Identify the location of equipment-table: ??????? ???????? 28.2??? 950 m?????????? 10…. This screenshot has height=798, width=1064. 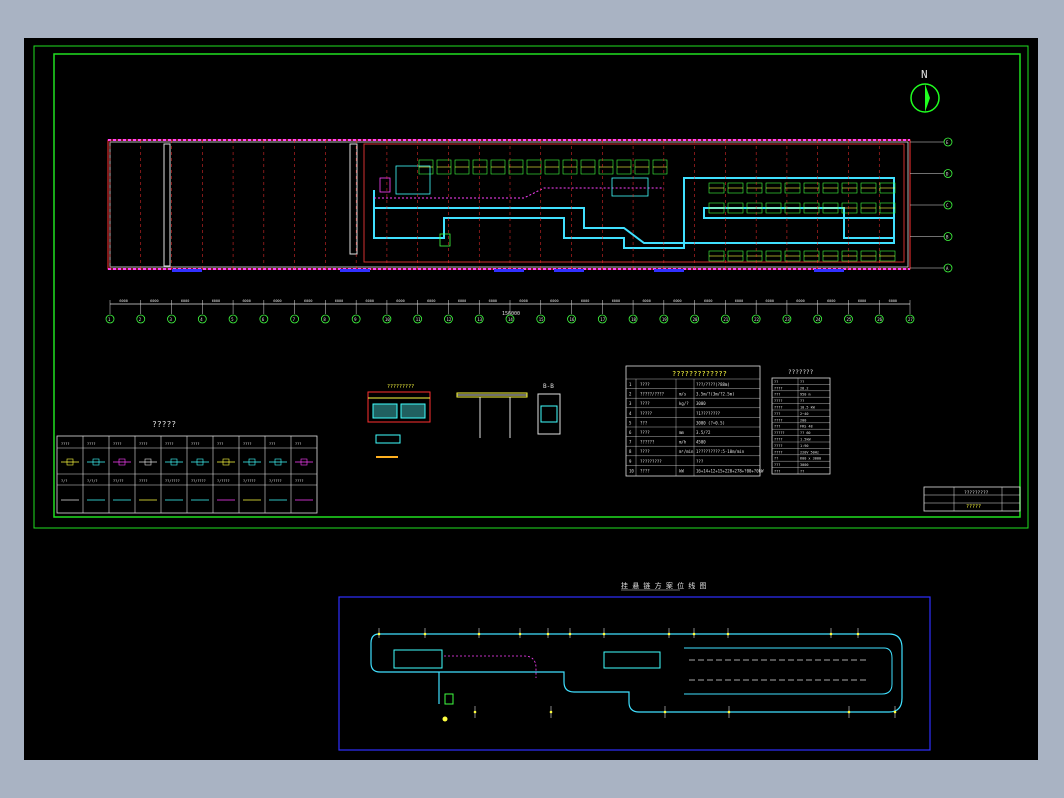
(801, 422).